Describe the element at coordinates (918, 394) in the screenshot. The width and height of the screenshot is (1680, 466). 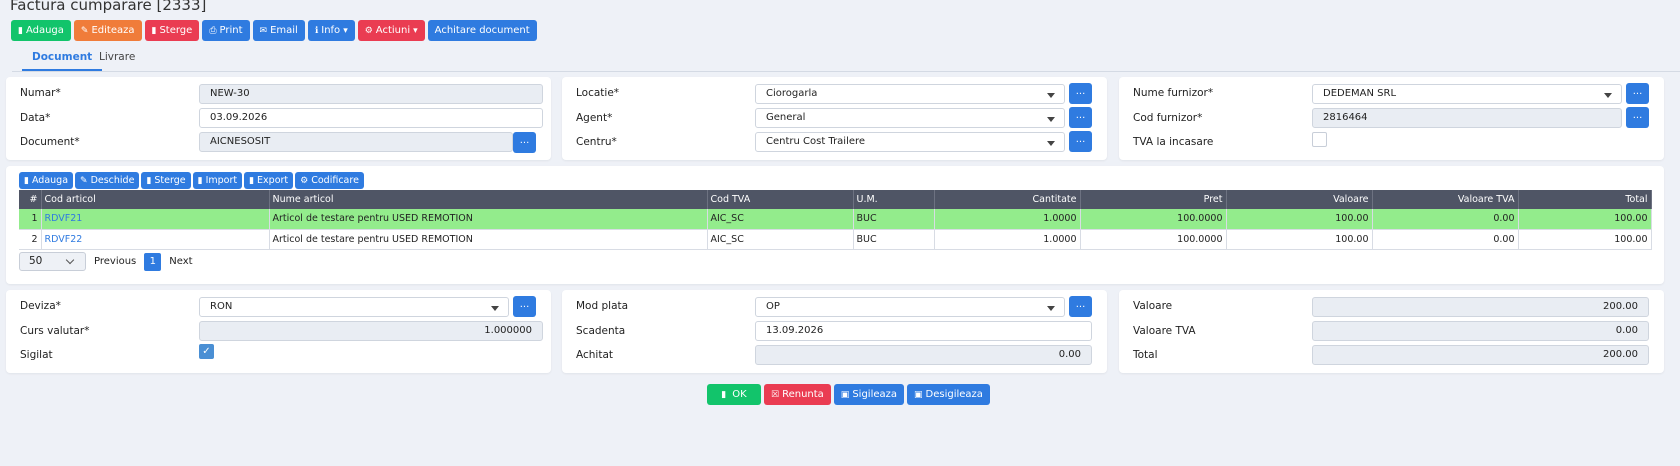
I see `unlock-icon: ▣` at that location.